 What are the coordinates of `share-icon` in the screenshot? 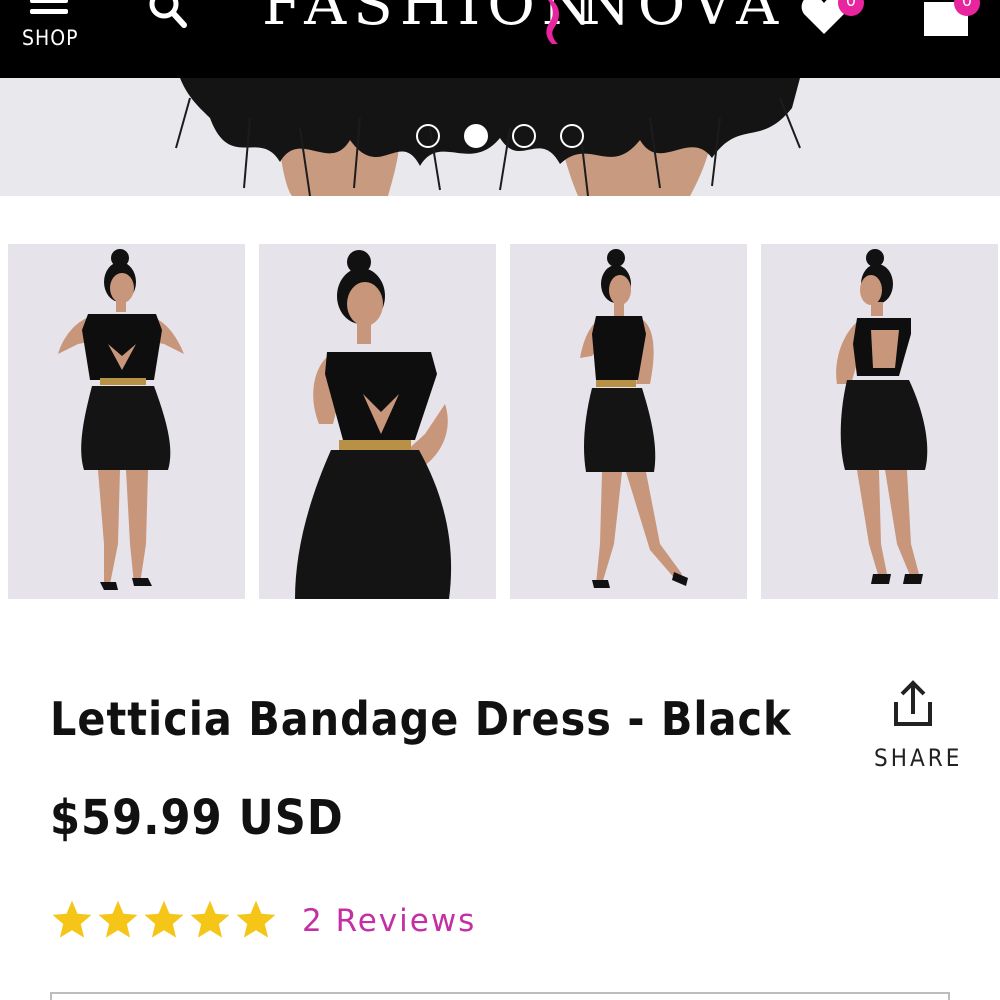 It's located at (913, 703).